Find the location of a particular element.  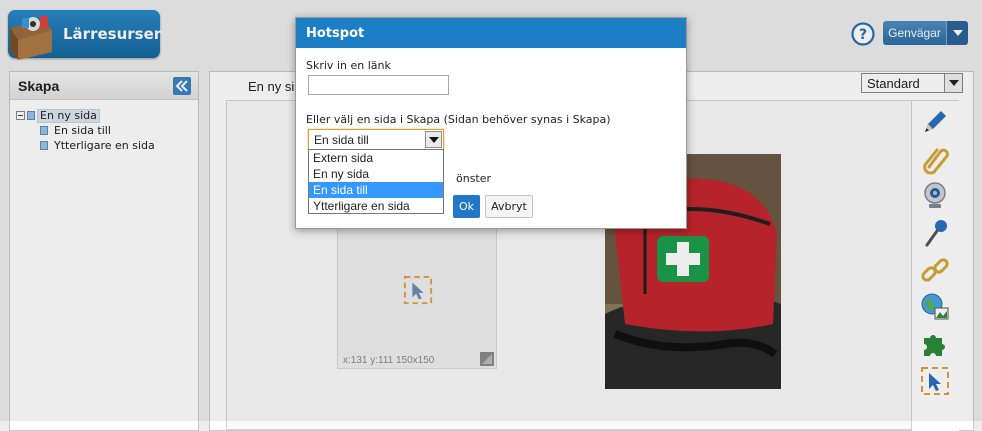

page-select-value: En sida till is located at coordinates (341, 140).